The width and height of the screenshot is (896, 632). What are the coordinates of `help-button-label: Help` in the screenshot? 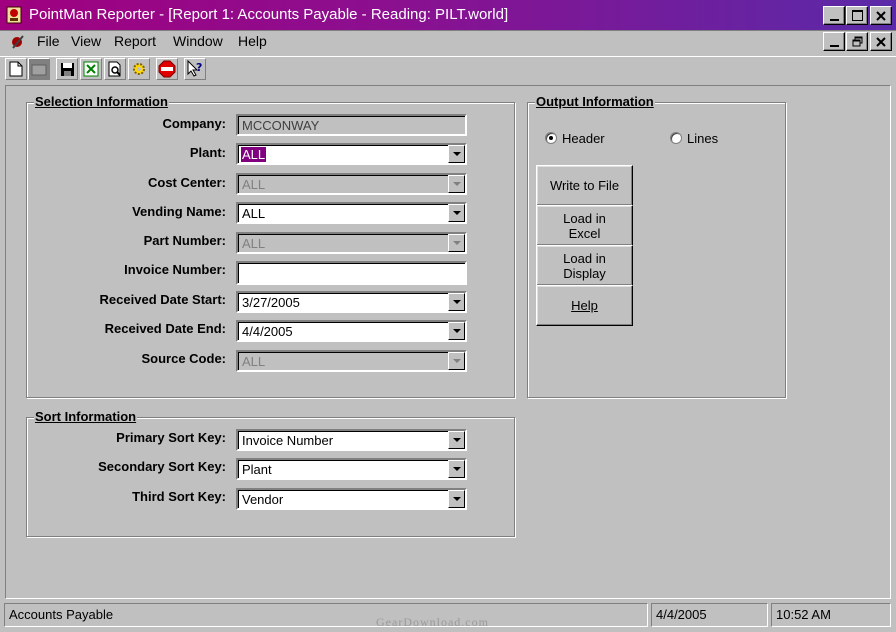 It's located at (584, 305).